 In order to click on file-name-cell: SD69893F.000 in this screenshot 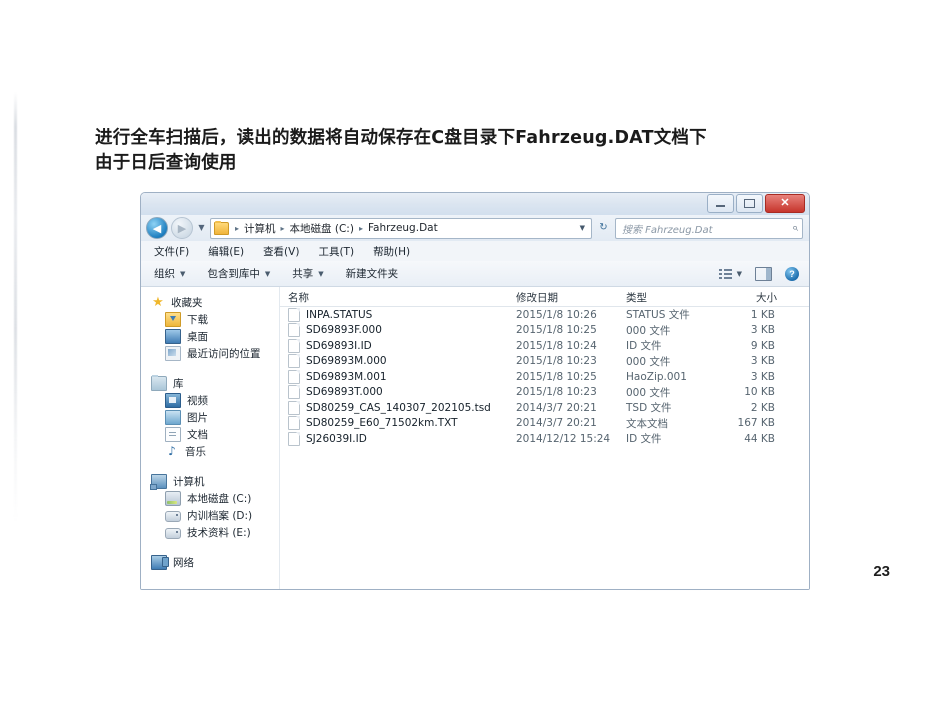, I will do `click(394, 330)`.